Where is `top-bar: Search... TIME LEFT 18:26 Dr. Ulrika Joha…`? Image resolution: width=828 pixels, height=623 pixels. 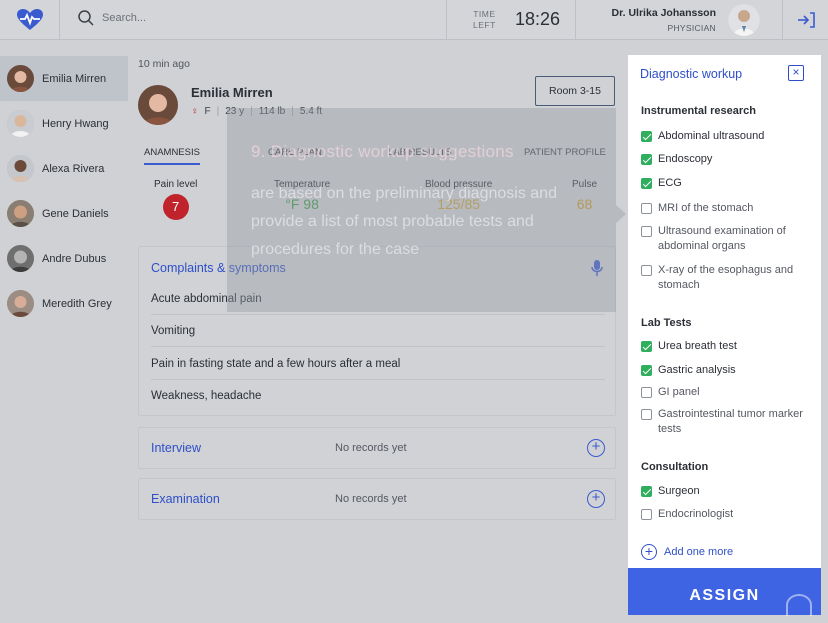 top-bar: Search... TIME LEFT 18:26 Dr. Ulrika Joha… is located at coordinates (414, 20).